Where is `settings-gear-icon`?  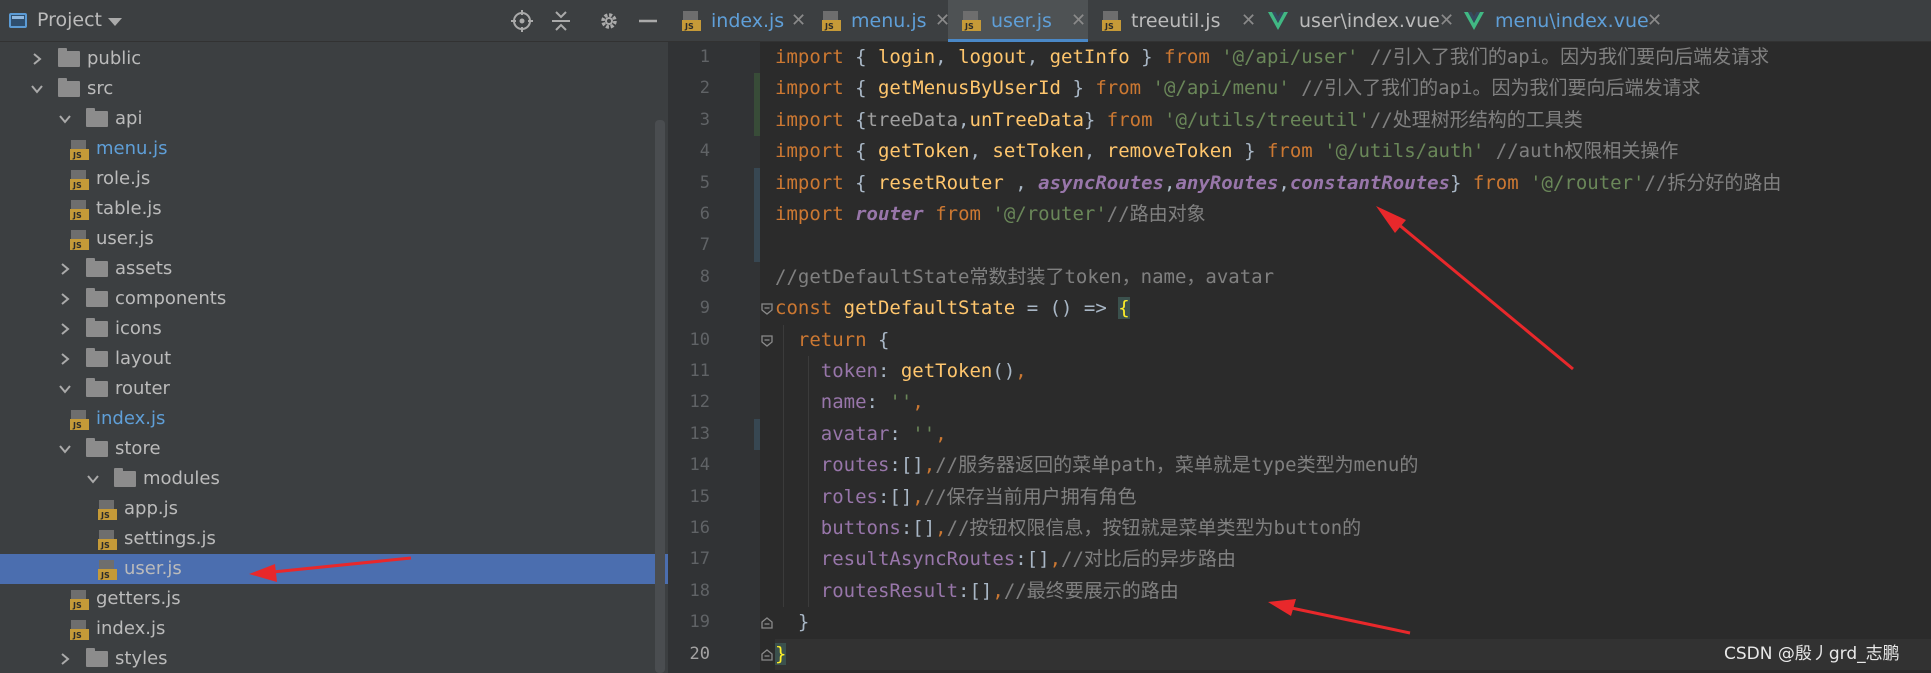
settings-gear-icon is located at coordinates (609, 21).